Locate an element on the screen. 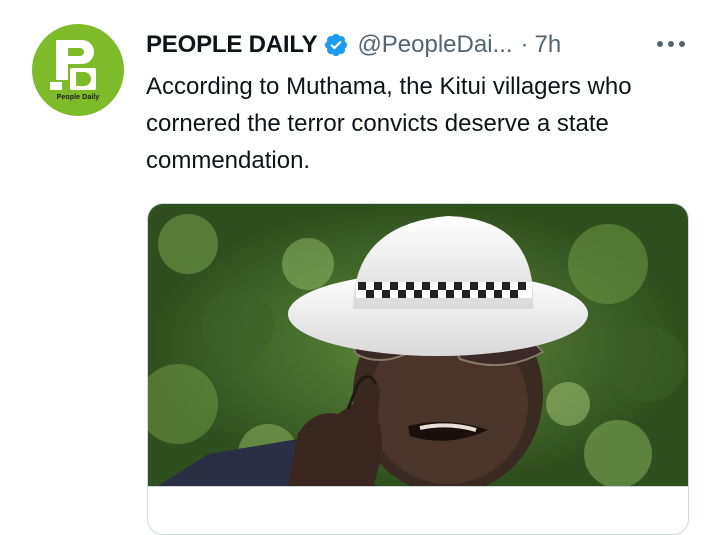  more-options-icon is located at coordinates (671, 44).